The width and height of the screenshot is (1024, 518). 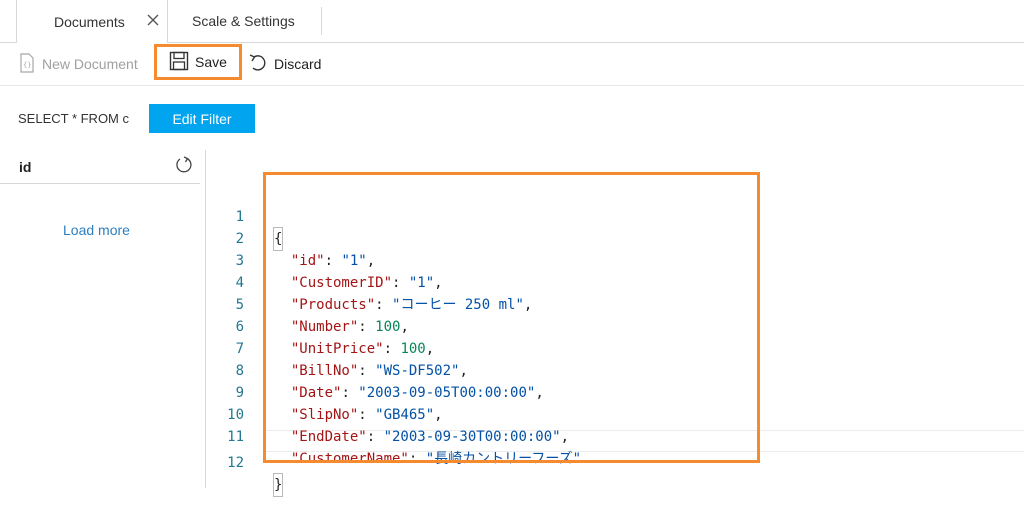 I want to click on editor-line: 2 "id": "1",, so click(x=615, y=237).